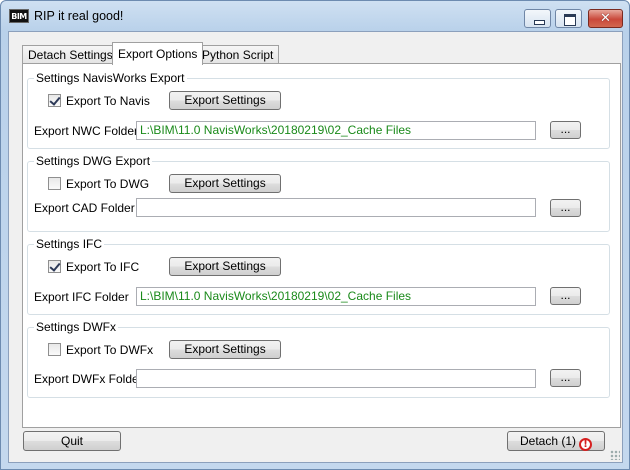 The width and height of the screenshot is (630, 470). Describe the element at coordinates (103, 267) in the screenshot. I see `export-to-ifc-label: Export To IFC` at that location.